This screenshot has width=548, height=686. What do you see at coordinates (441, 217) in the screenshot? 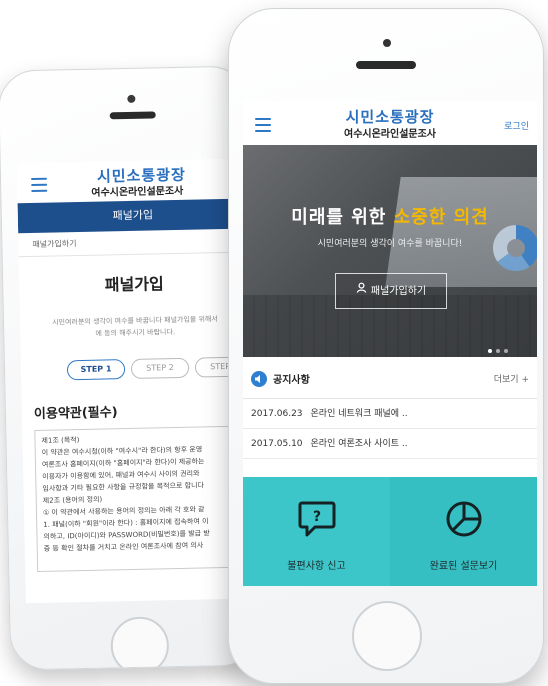
I see `hero-title-highlight: 소중한 의견` at bounding box center [441, 217].